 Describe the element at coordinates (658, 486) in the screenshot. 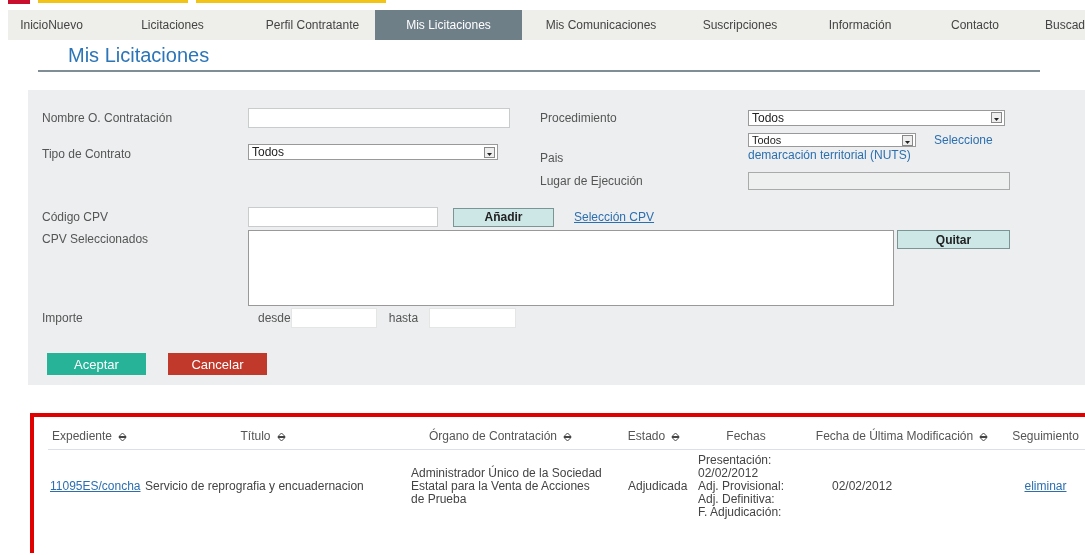

I see `table-cell: Adjudicada` at that location.